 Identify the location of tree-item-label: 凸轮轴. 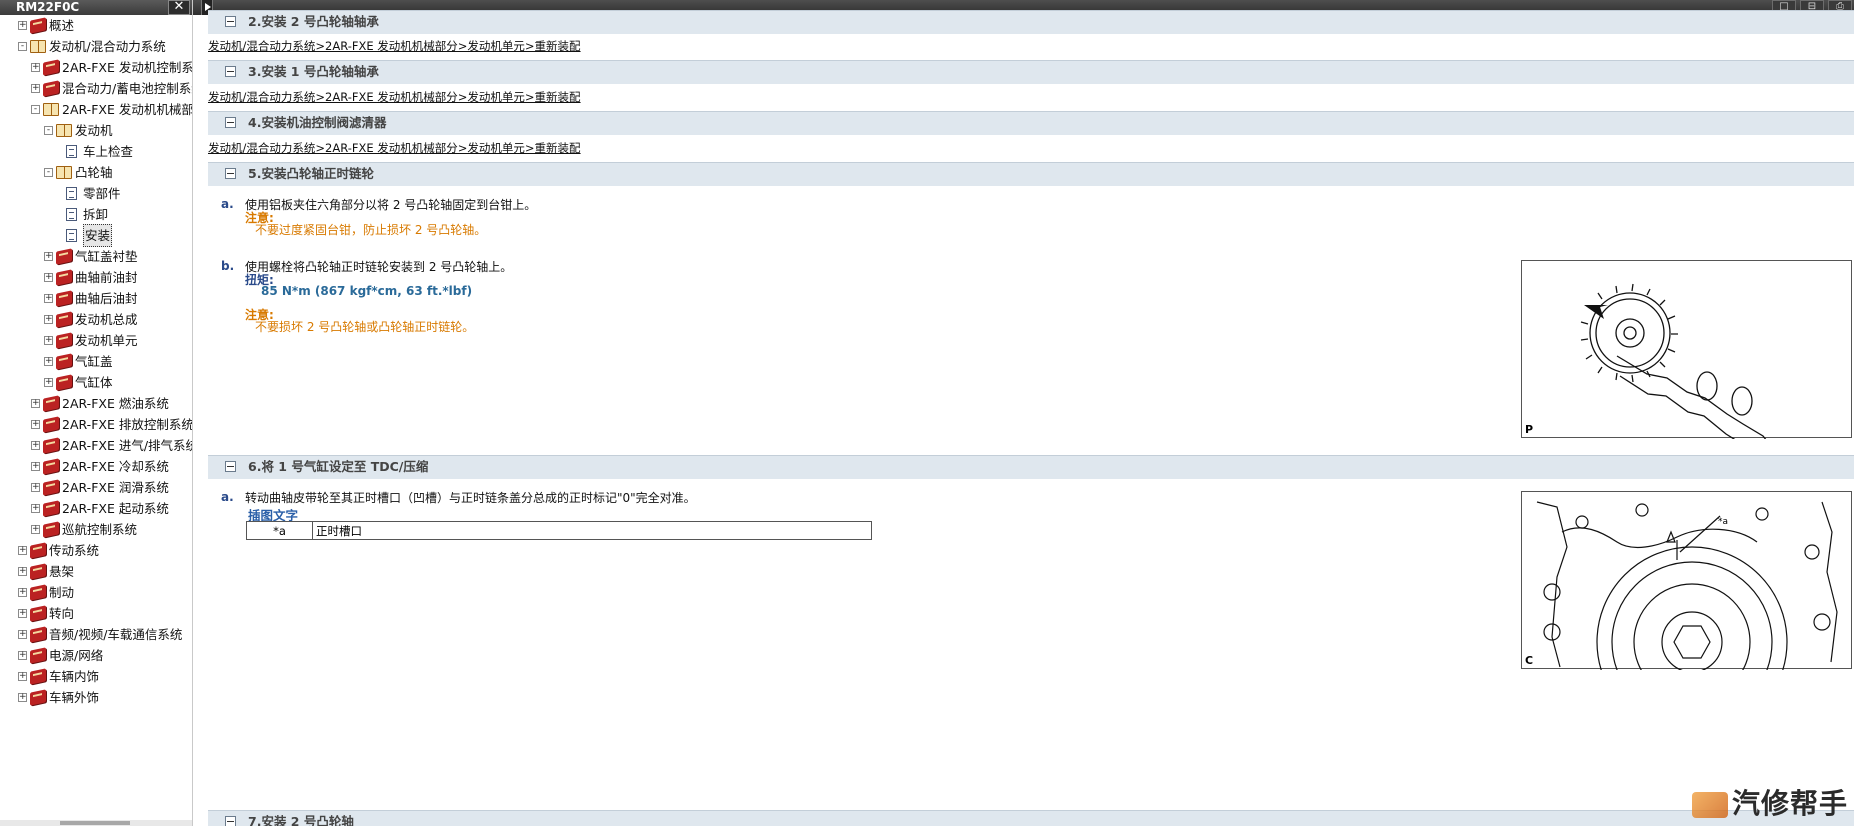
(94, 172).